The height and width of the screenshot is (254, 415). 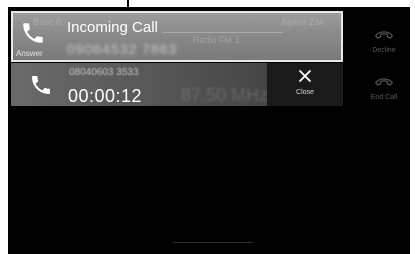 What do you see at coordinates (384, 40) in the screenshot?
I see `decline-button: Decline` at bounding box center [384, 40].